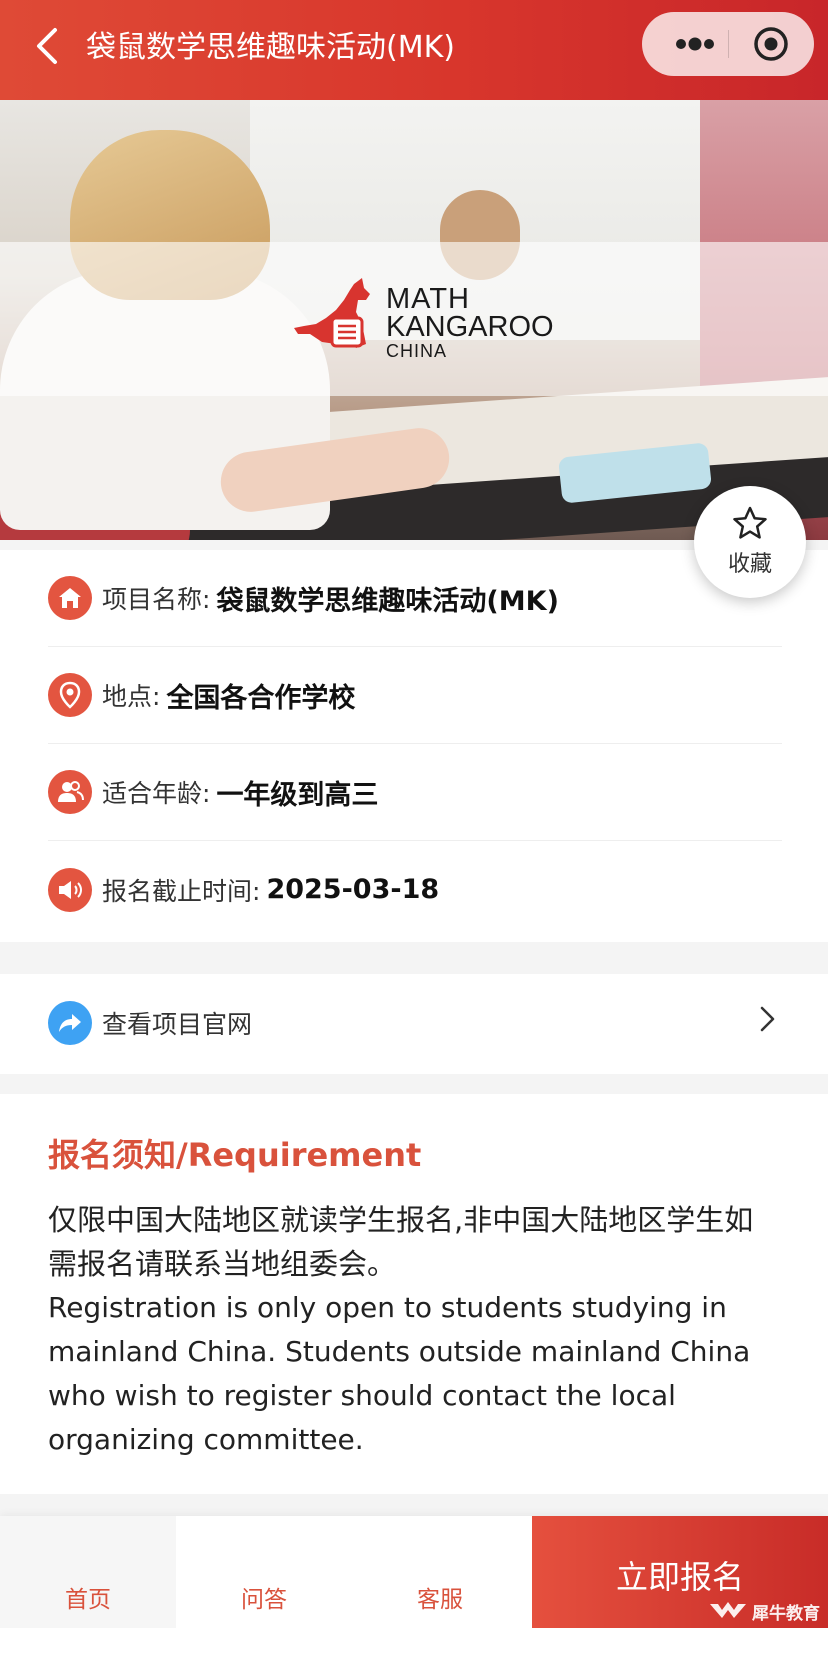 The width and height of the screenshot is (828, 1654). What do you see at coordinates (70, 792) in the screenshot?
I see `users-icon` at bounding box center [70, 792].